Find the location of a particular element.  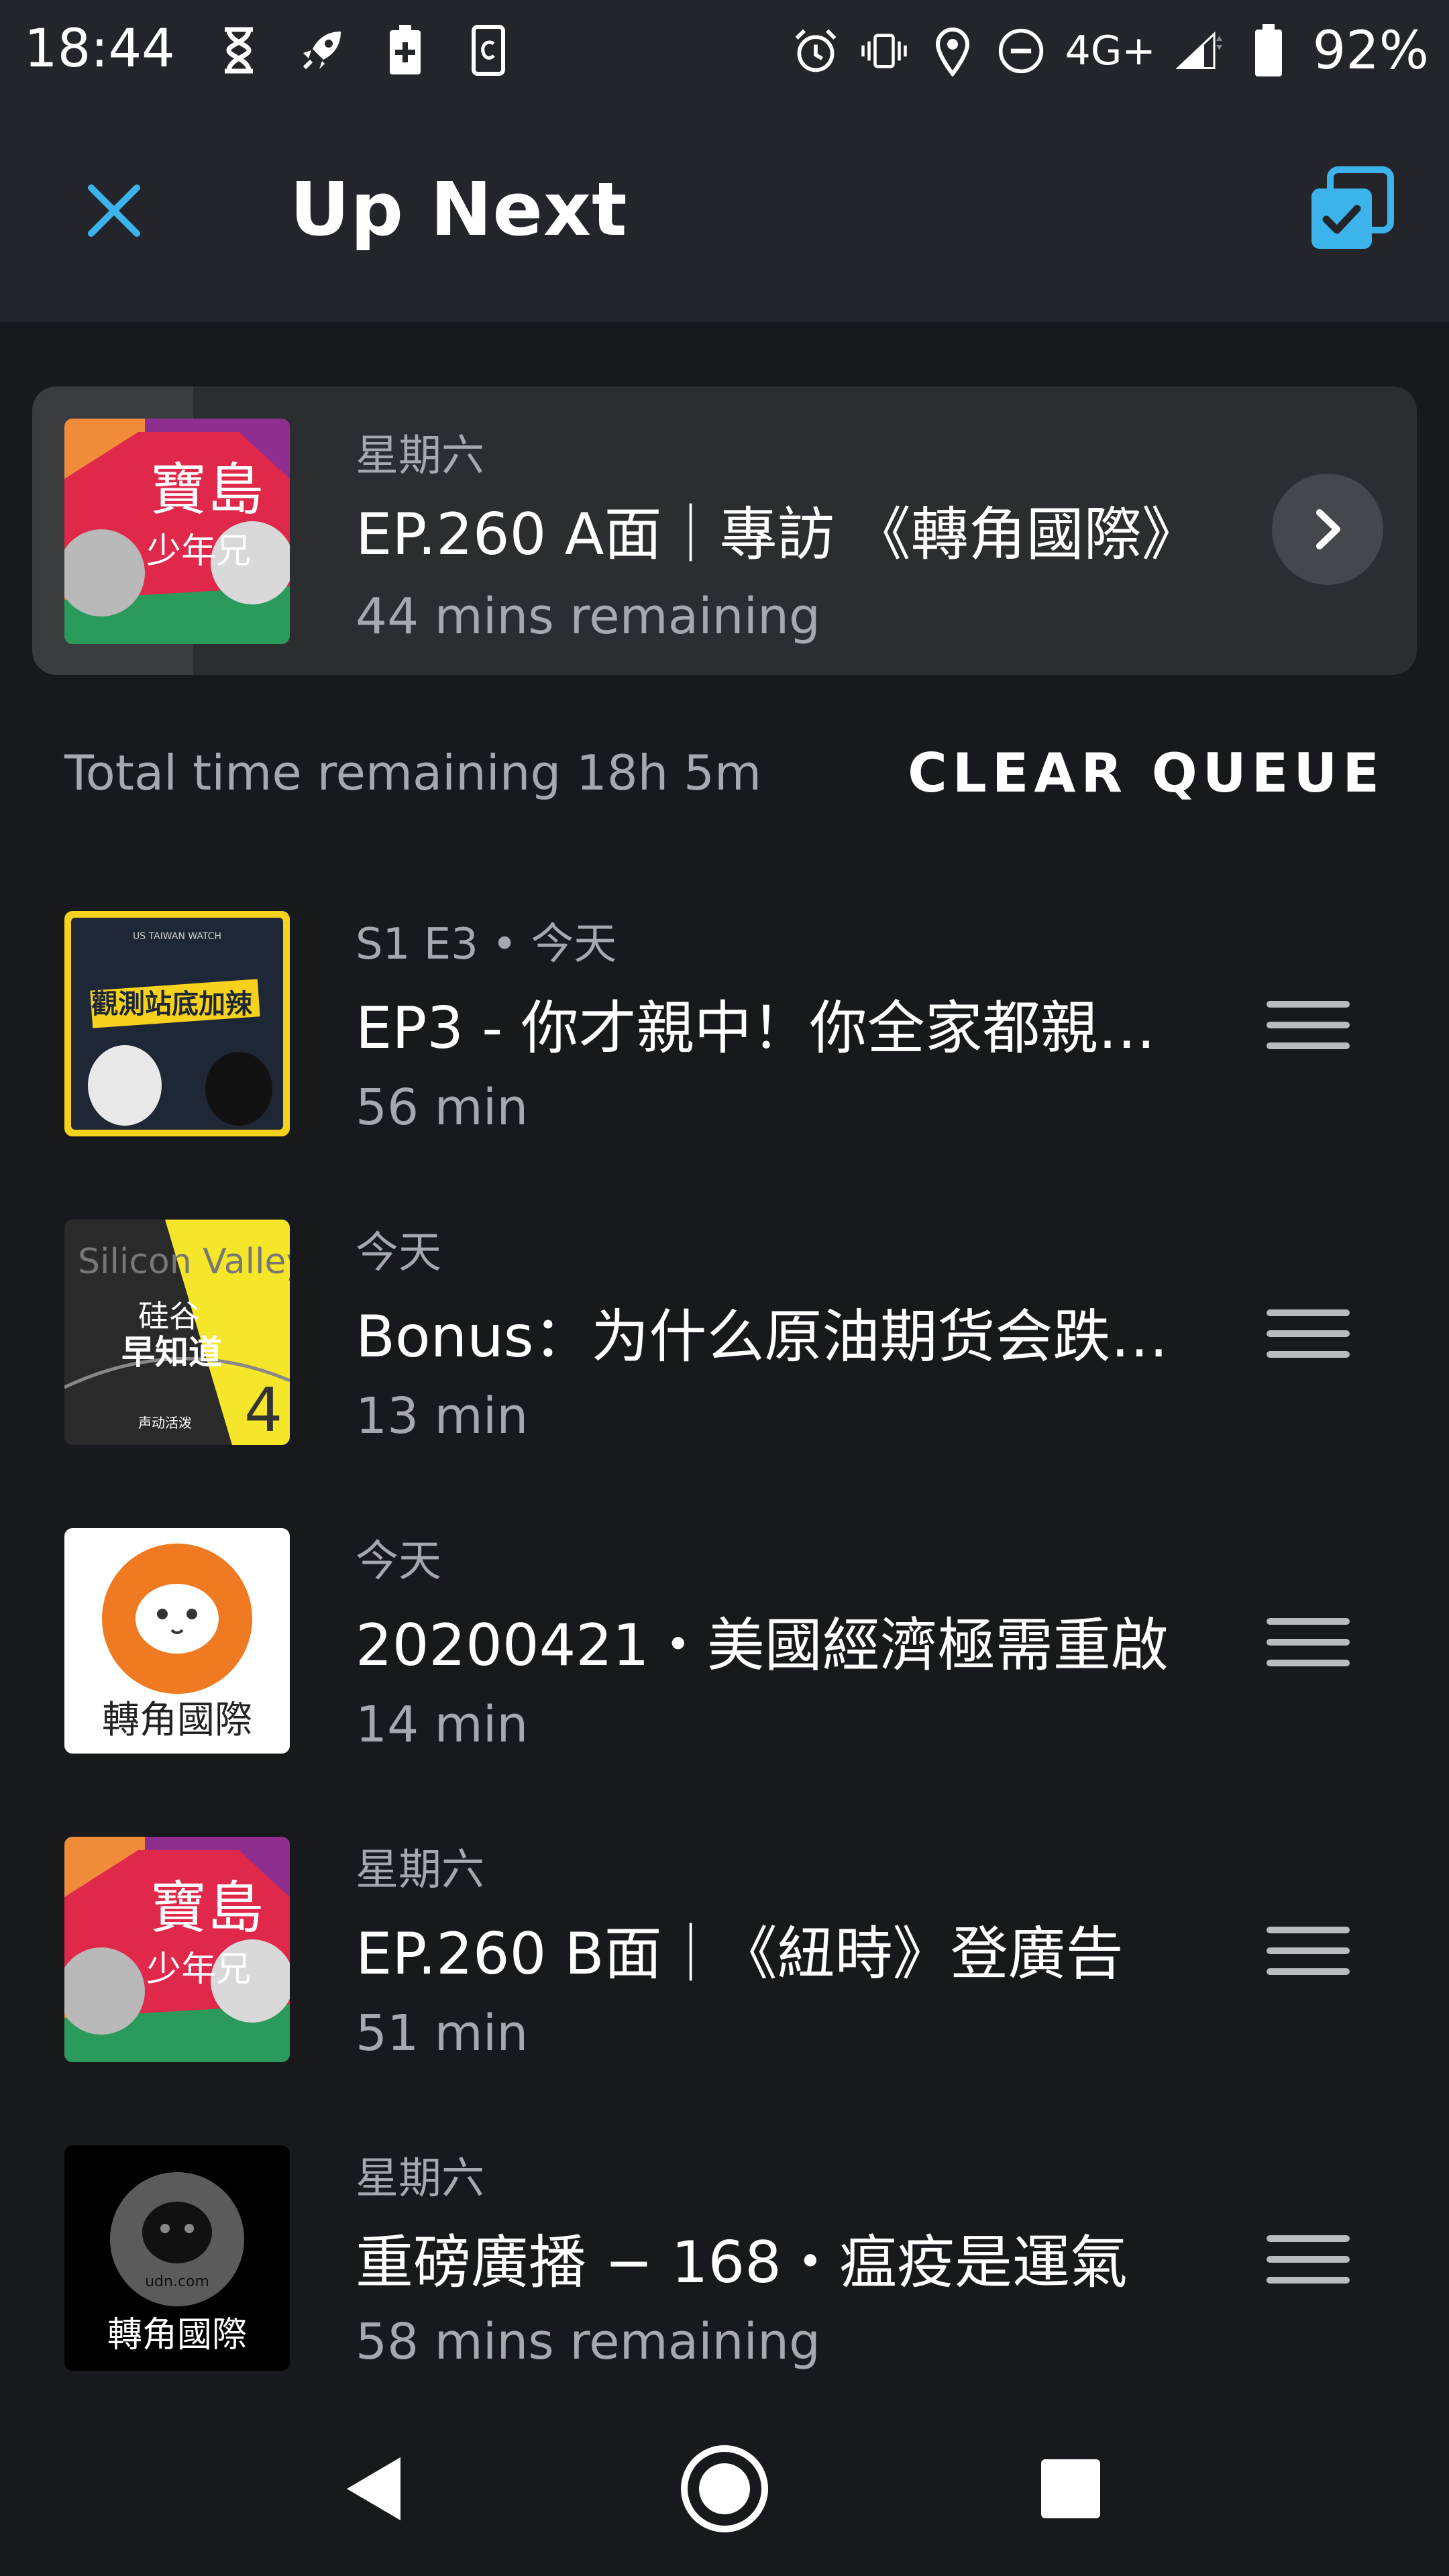

svg-text: 早知道 is located at coordinates (171, 1352).